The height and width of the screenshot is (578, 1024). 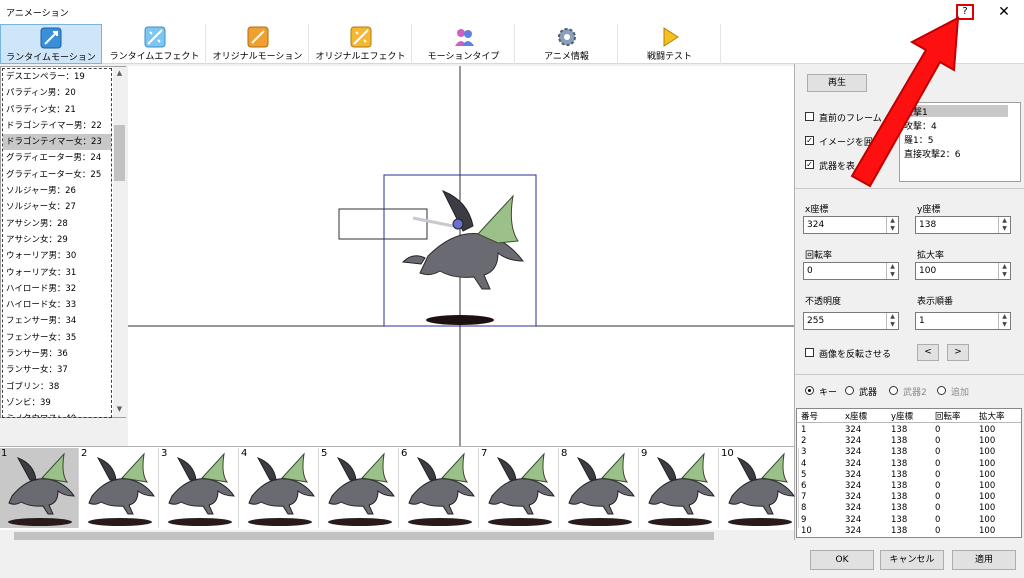 I want to click on tab-original-motion: オリジナルモーション, so click(x=258, y=44).